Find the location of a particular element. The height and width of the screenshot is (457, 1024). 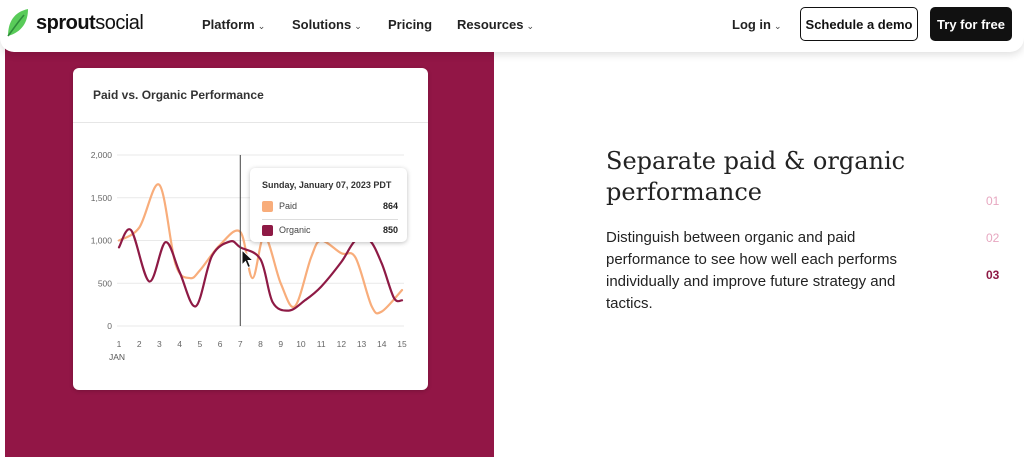

sprout-leaf-icon is located at coordinates (17, 23).